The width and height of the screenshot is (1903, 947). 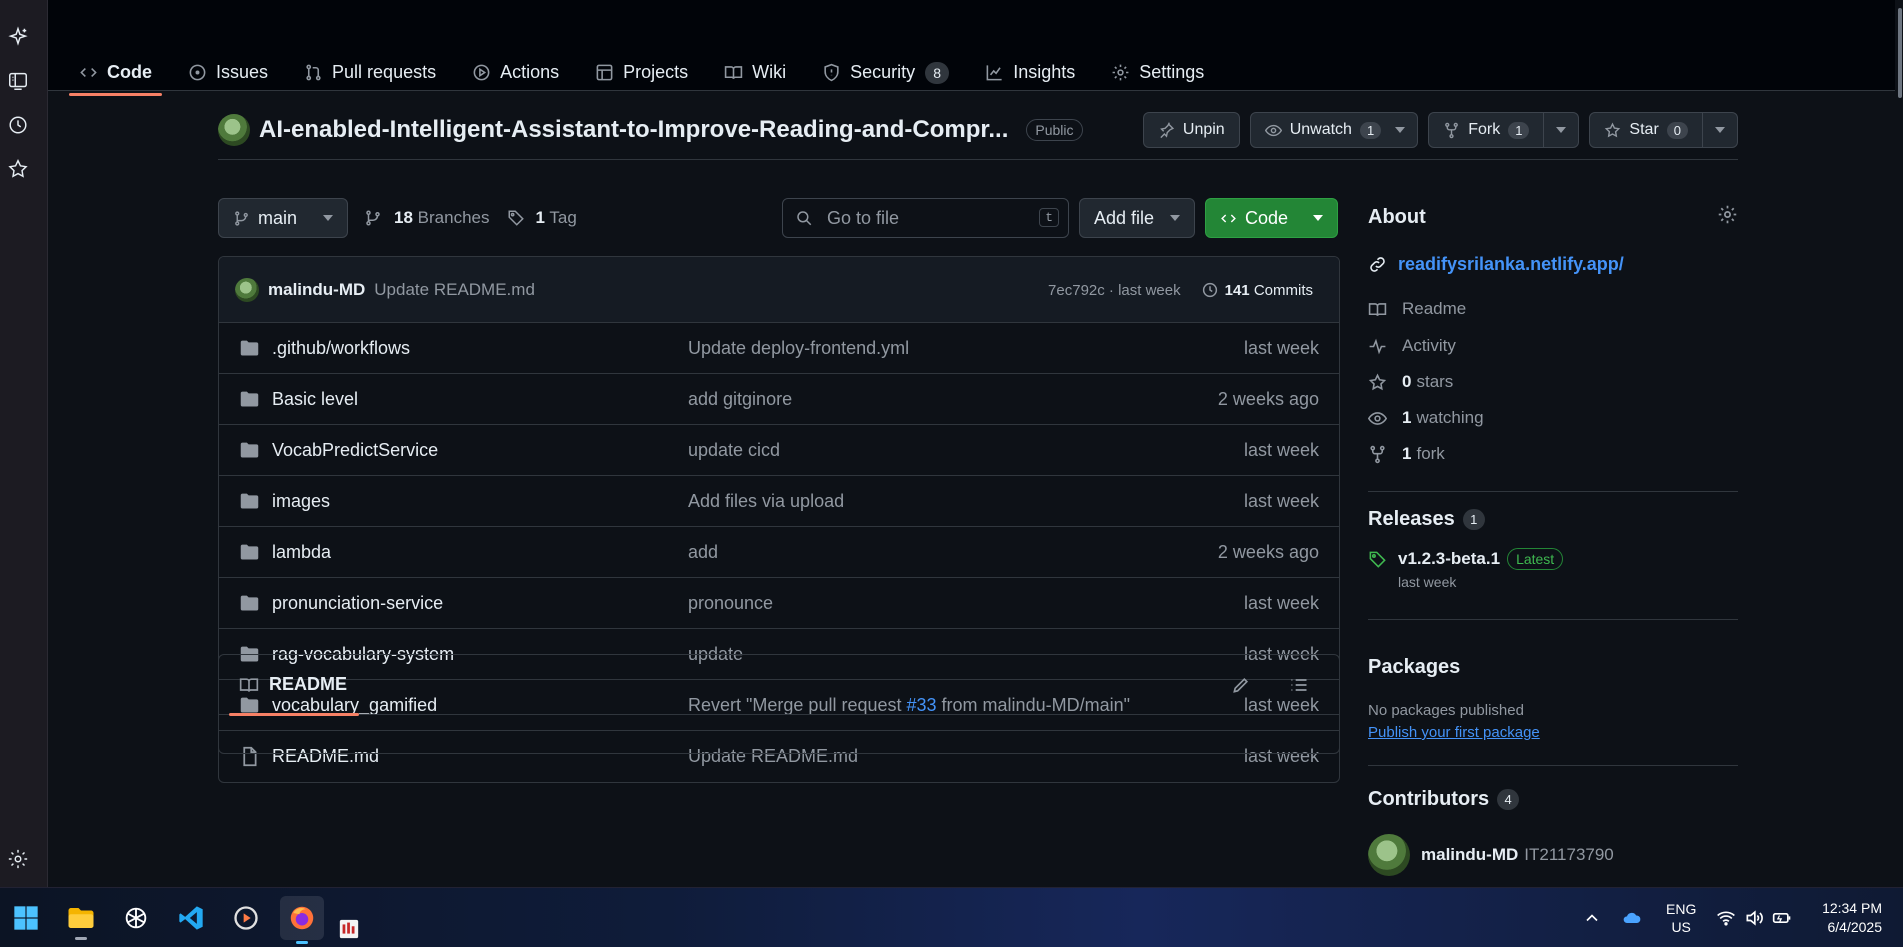 What do you see at coordinates (1426, 519) in the screenshot?
I see `releases-heading: Releases 1` at bounding box center [1426, 519].